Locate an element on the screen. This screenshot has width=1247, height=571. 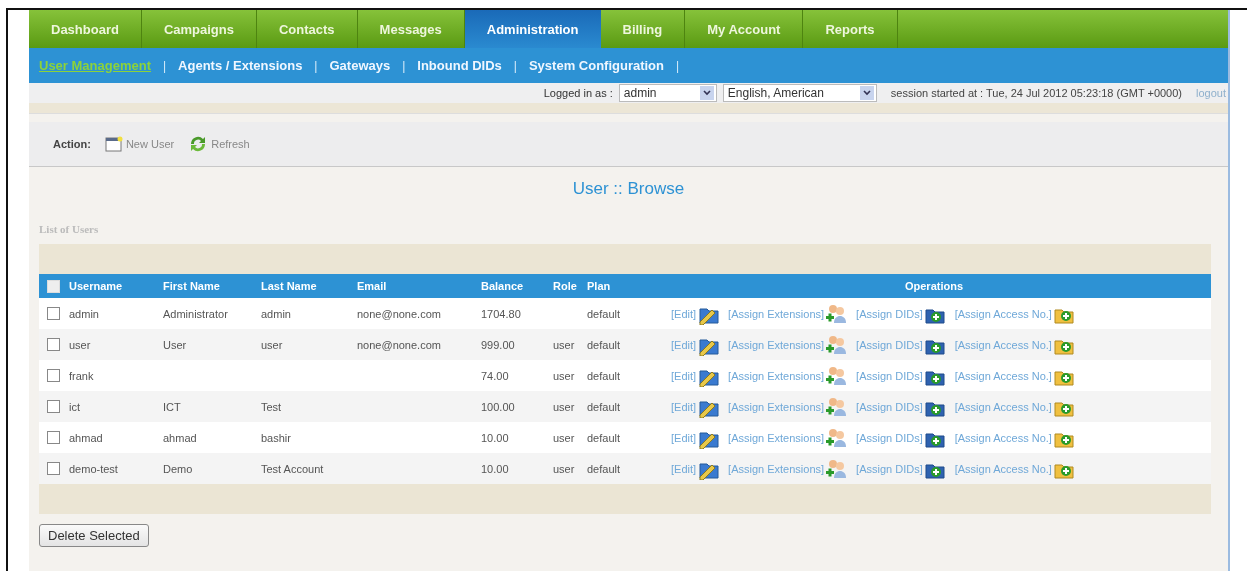
action-label: Action: is located at coordinates (72, 144).